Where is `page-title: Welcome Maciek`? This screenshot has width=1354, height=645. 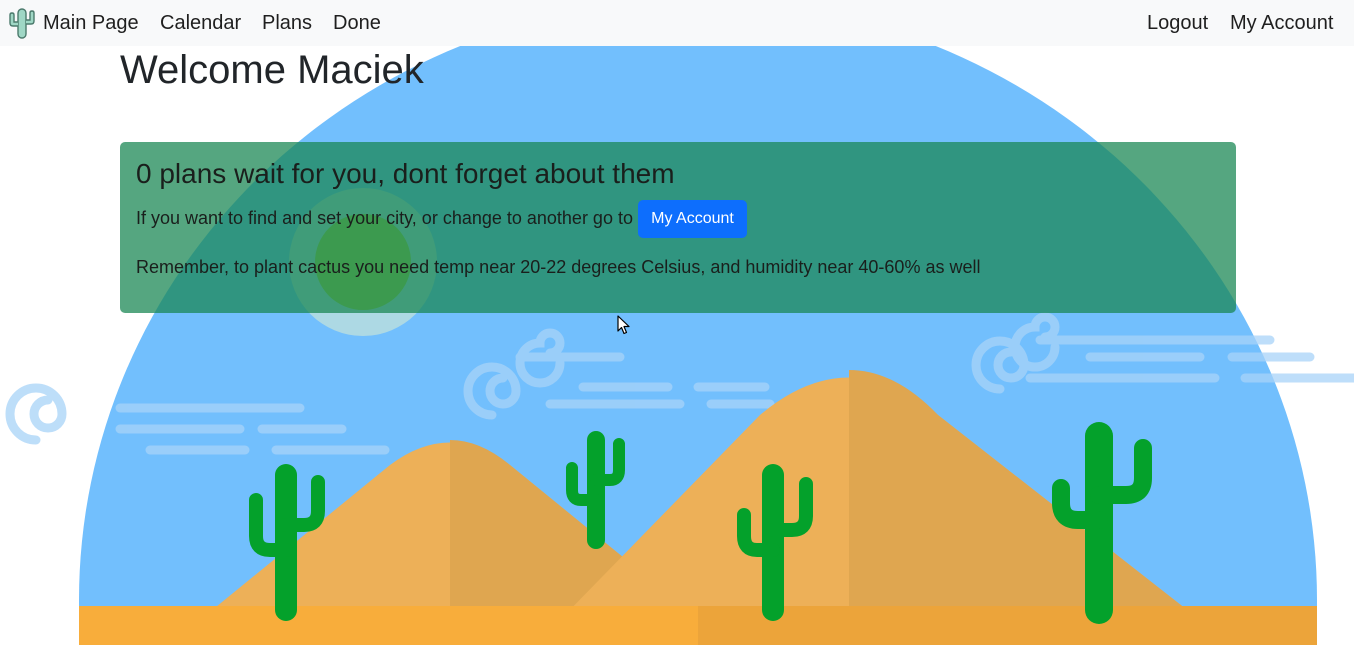
page-title: Welcome Maciek is located at coordinates (272, 70).